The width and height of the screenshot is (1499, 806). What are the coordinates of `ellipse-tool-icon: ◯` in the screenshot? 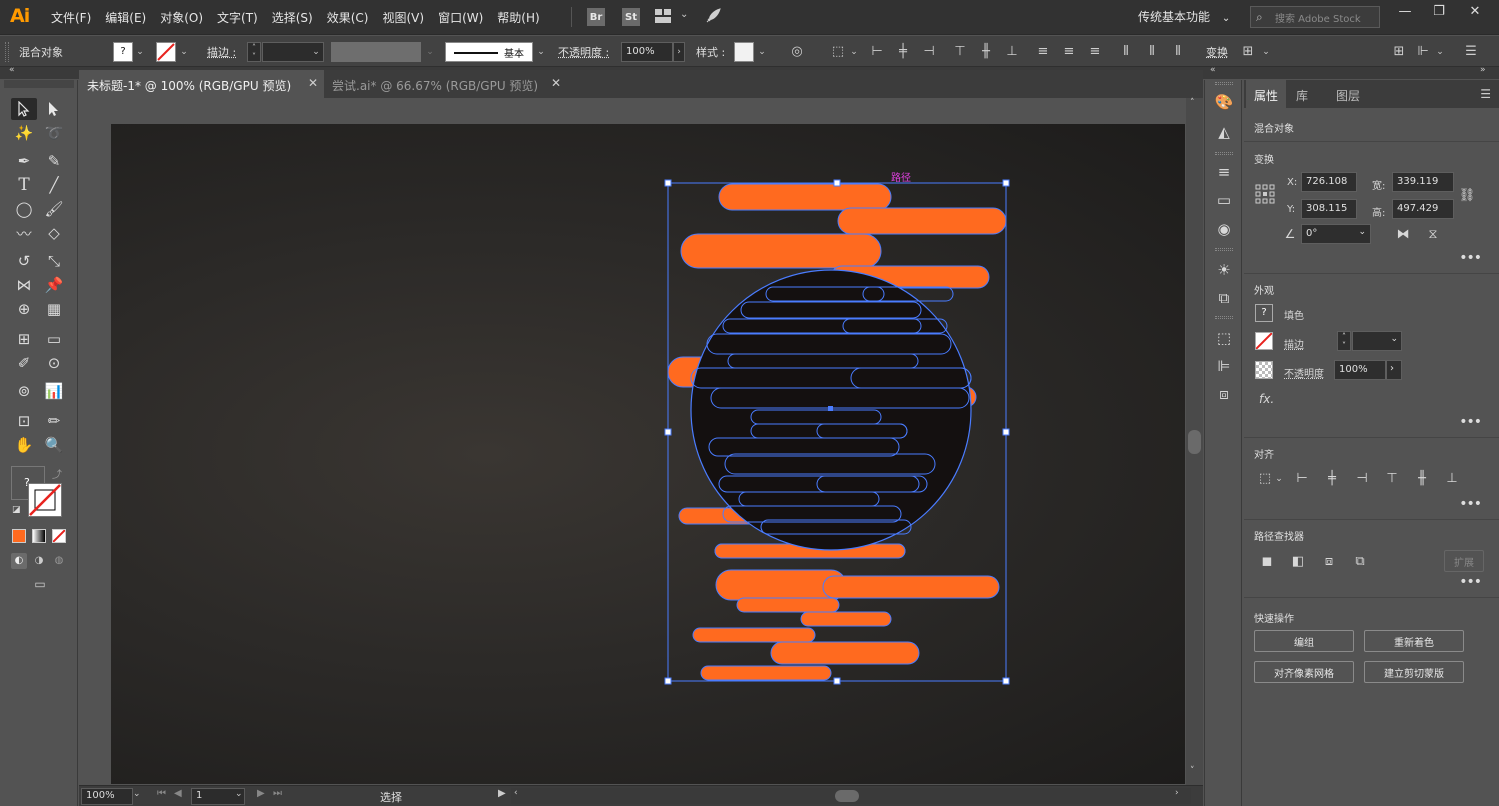 It's located at (24, 209).